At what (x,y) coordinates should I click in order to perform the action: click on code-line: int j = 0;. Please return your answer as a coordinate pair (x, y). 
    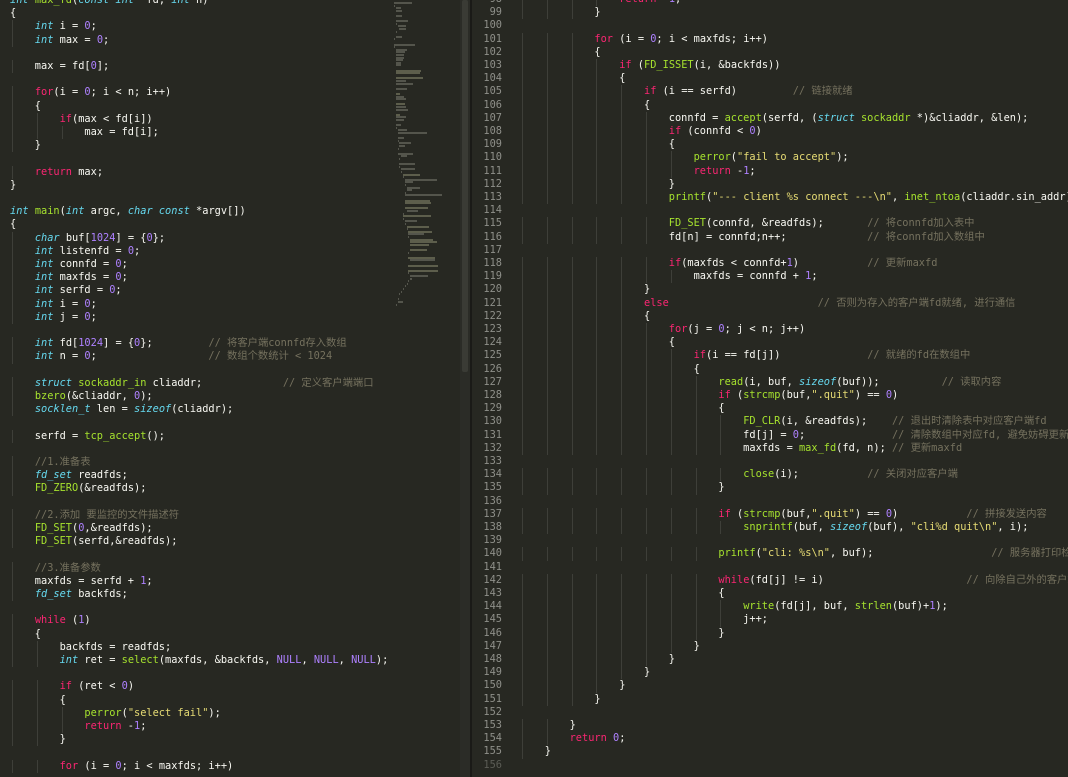
    Looking at the image, I should click on (53, 317).